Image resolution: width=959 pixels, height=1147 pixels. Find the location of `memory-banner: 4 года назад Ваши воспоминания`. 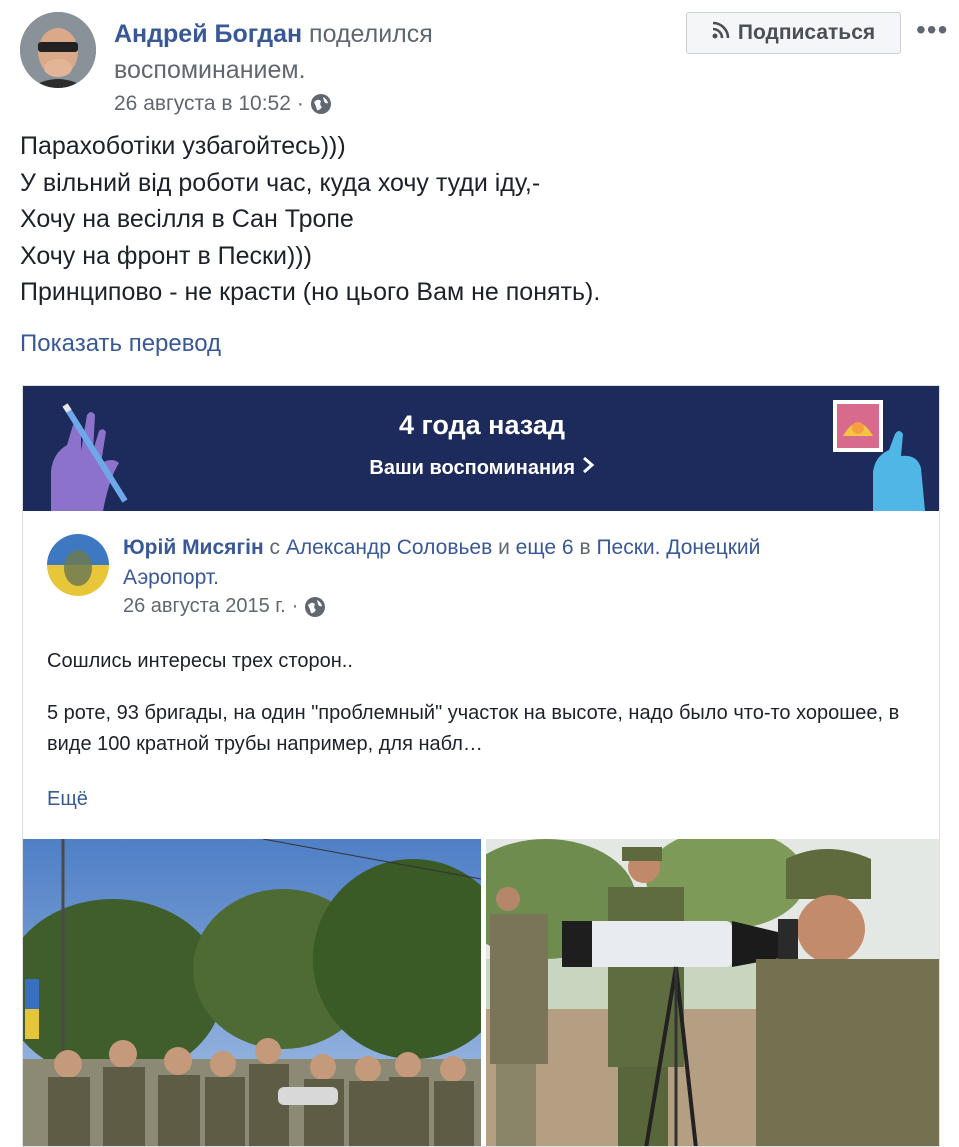

memory-banner: 4 года назад Ваши воспоминания is located at coordinates (481, 448).